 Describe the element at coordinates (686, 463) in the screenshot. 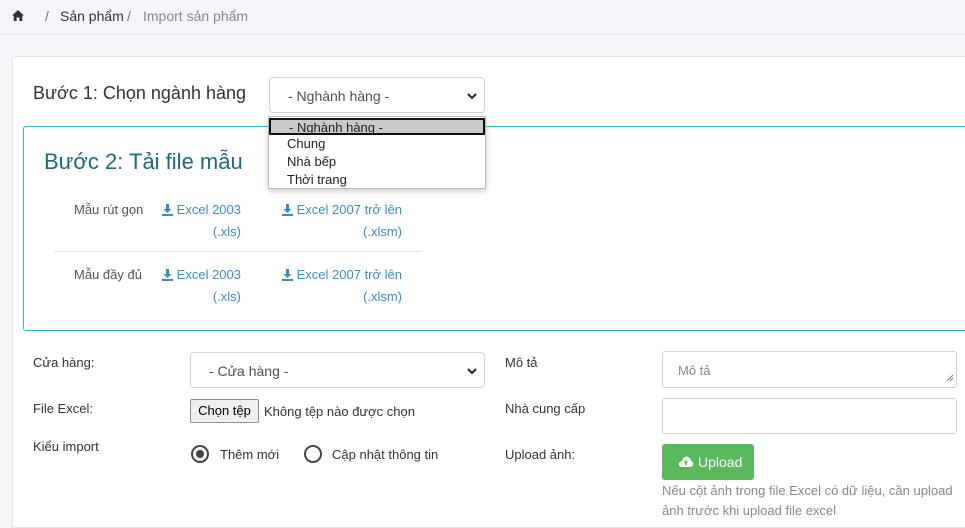

I see `cloud-upload-icon` at that location.